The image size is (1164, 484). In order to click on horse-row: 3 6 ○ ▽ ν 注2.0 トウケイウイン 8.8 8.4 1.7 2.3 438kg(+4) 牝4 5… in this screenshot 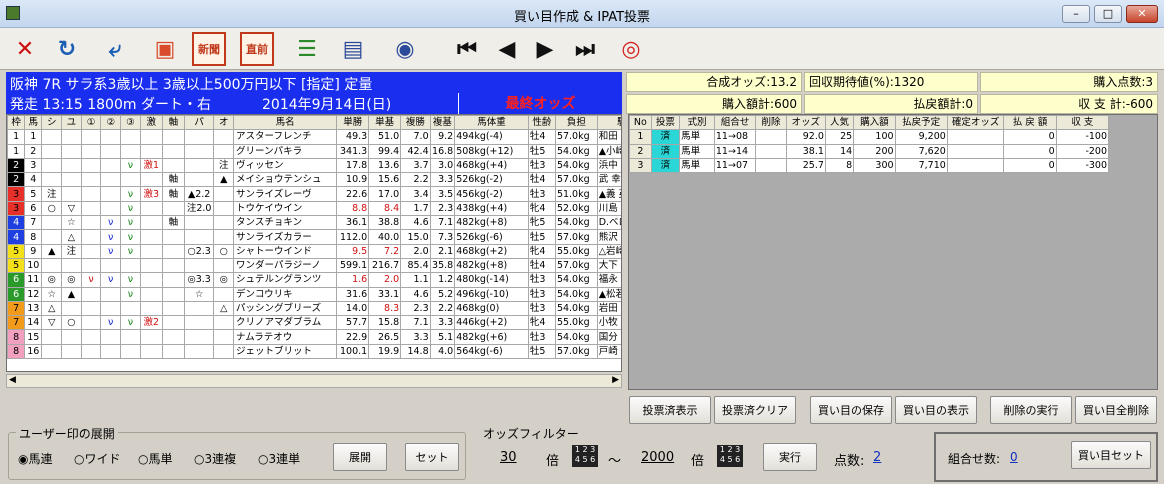, I will do `click(314, 208)`.